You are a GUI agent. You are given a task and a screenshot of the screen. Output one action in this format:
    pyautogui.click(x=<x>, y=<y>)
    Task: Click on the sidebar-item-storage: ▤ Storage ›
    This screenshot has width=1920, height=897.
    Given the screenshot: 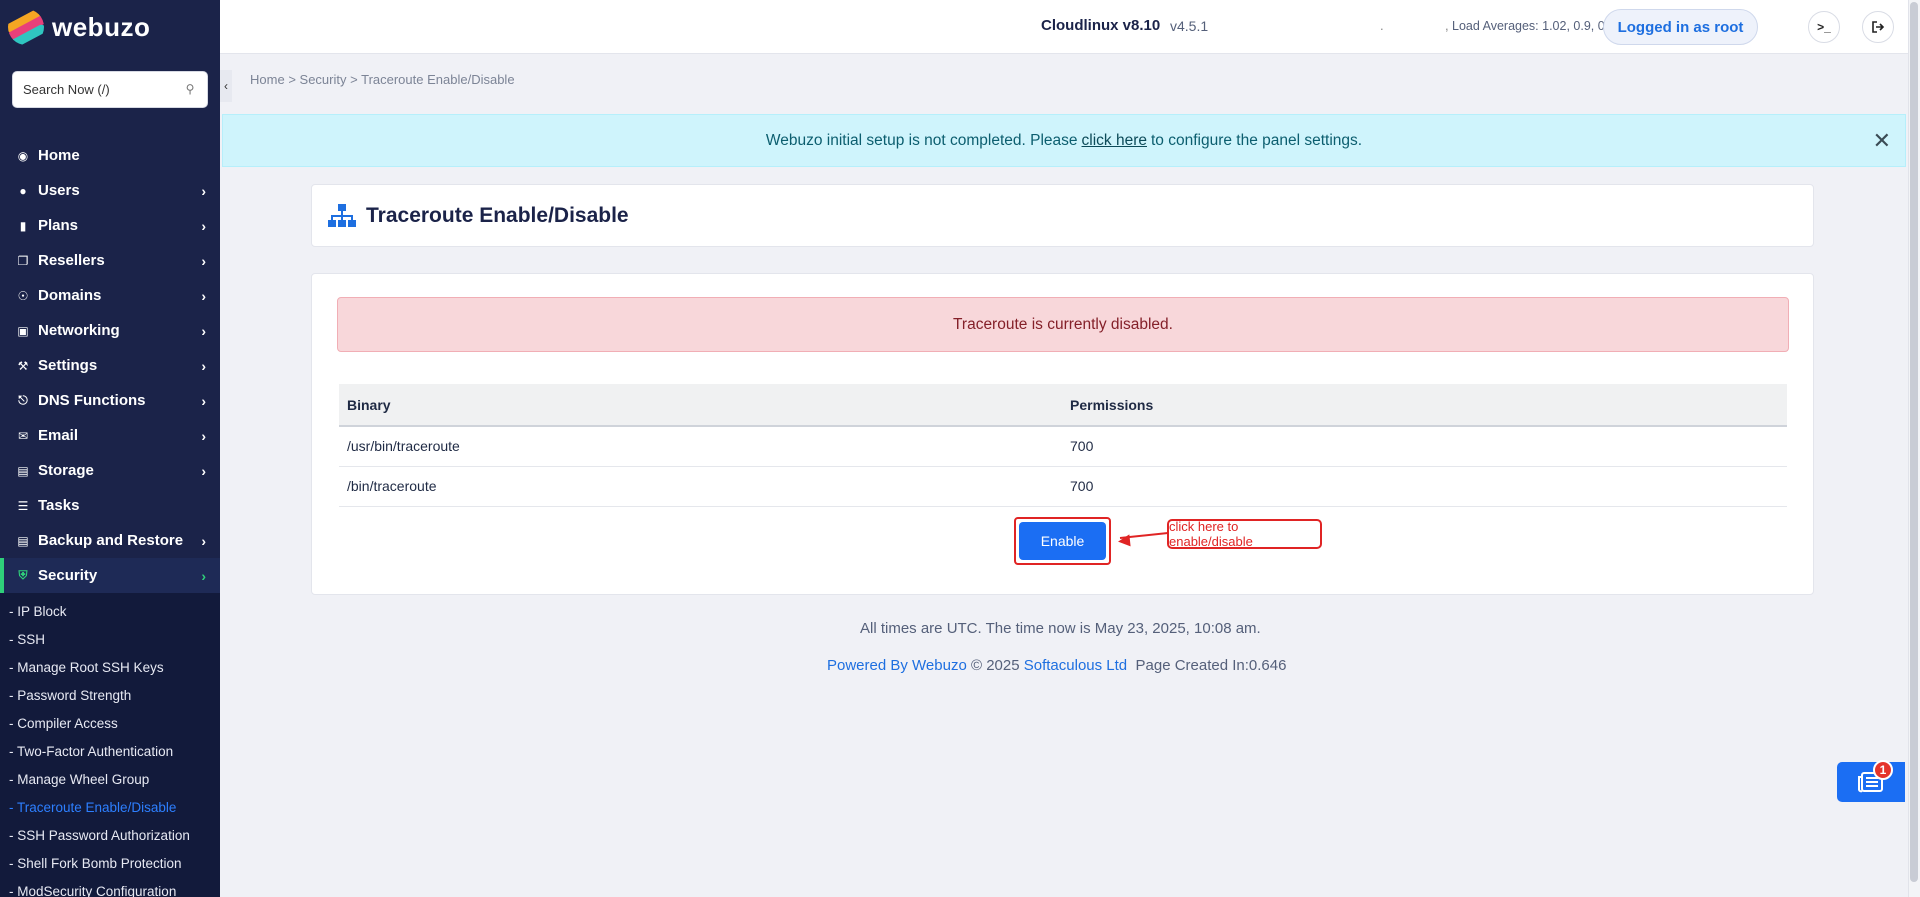 What is the action you would take?
    pyautogui.click(x=110, y=470)
    